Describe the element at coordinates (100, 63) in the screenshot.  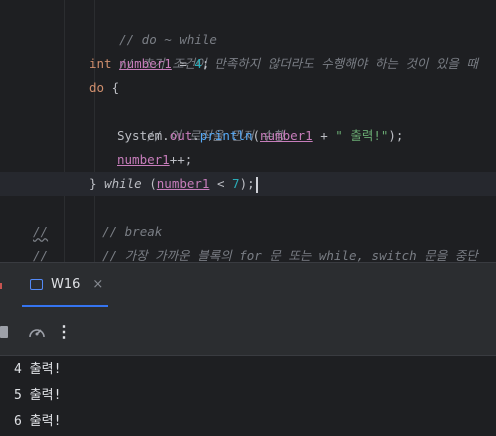
I see `keyword: int` at that location.